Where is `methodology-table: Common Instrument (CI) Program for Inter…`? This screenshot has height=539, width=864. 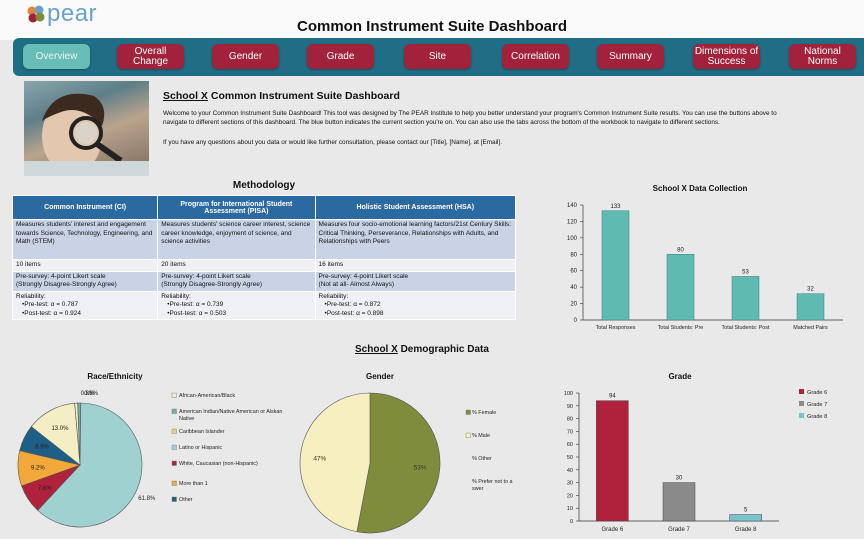 methodology-table: Common Instrument (CI) Program for Inter… is located at coordinates (264, 257).